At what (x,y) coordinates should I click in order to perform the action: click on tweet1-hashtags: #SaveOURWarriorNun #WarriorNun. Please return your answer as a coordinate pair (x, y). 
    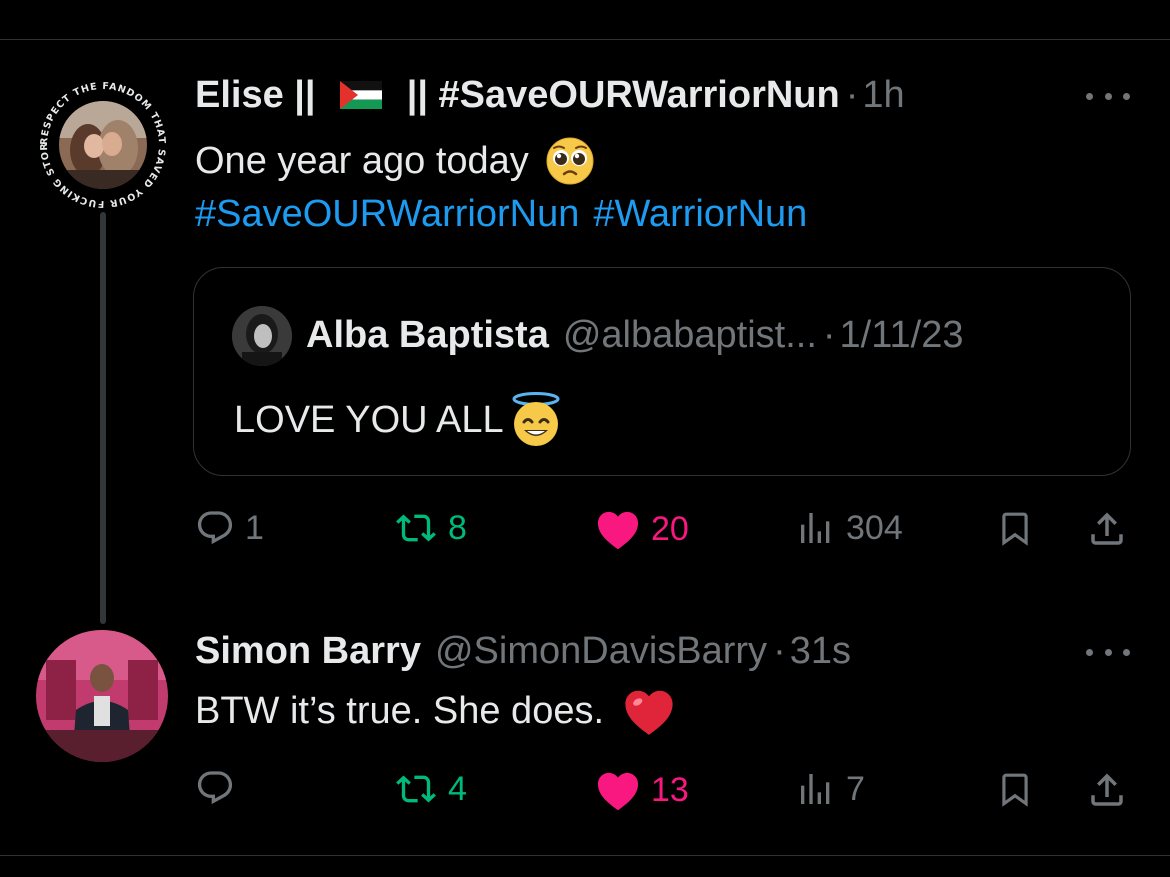
    Looking at the image, I should click on (508, 214).